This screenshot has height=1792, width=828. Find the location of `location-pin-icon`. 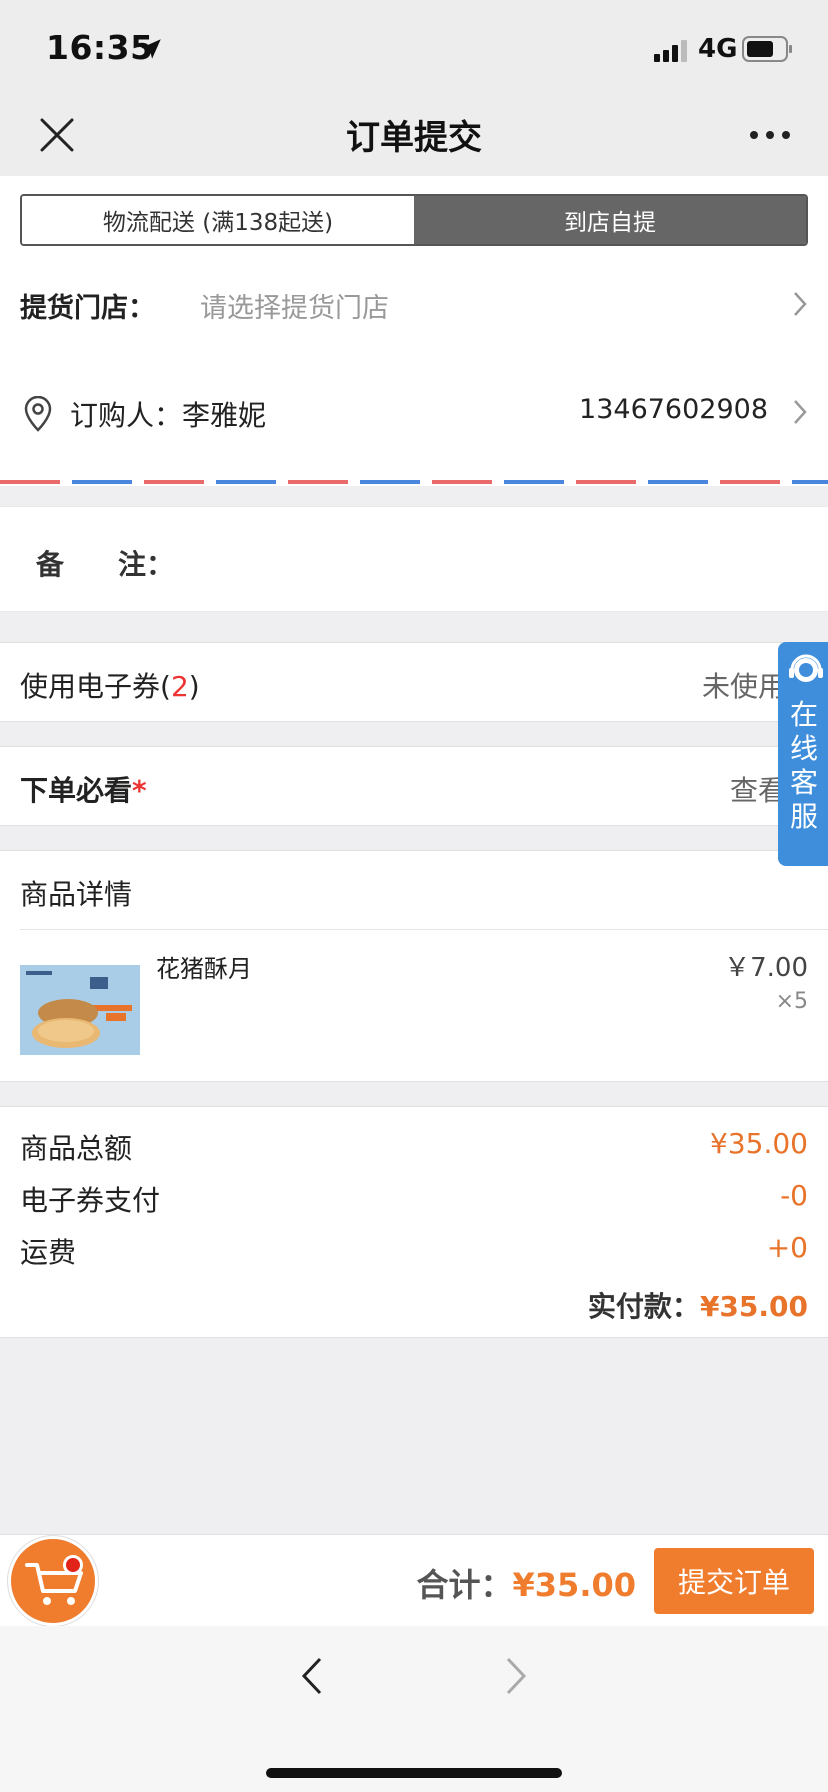

location-pin-icon is located at coordinates (38, 414).